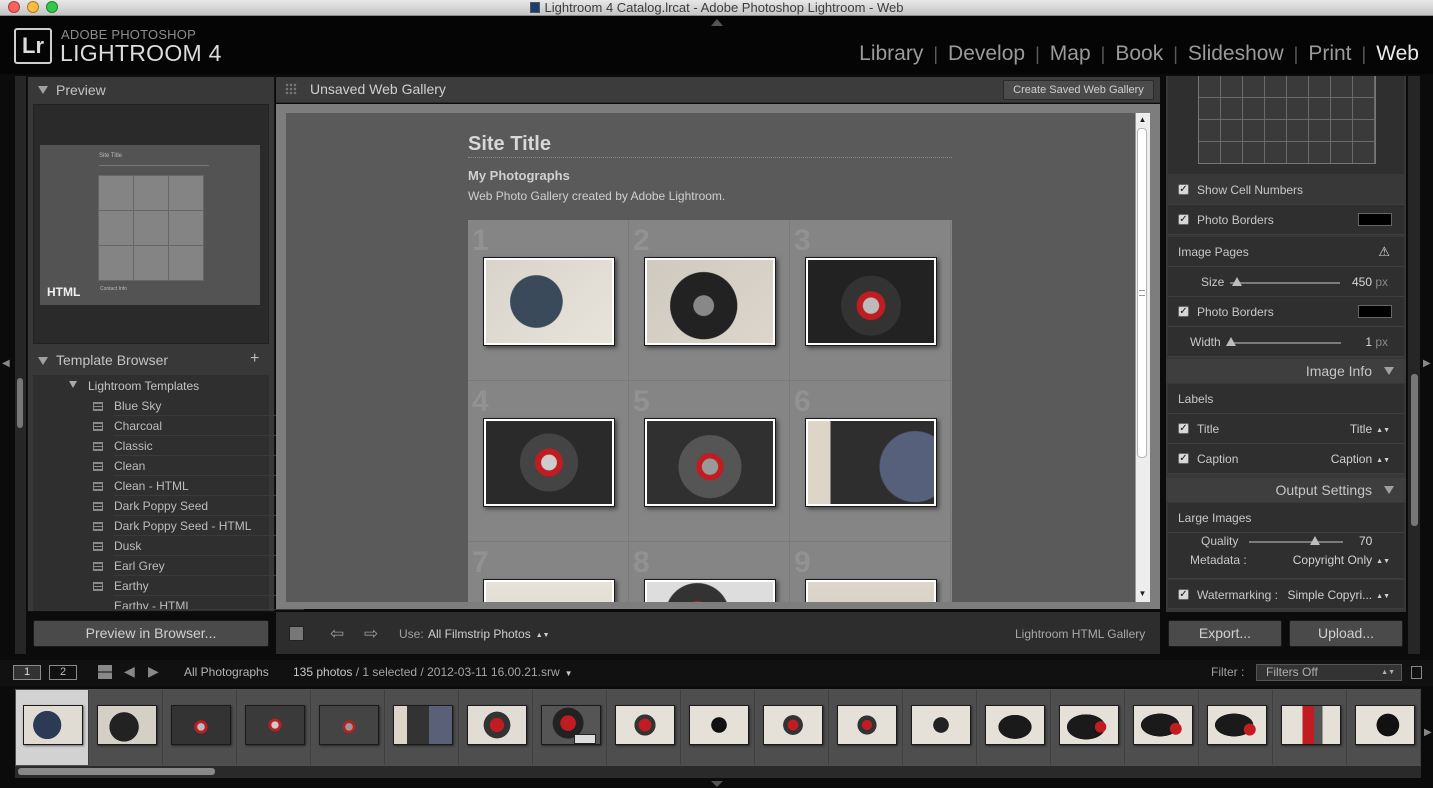  I want to click on module-book: Book, so click(1139, 54).